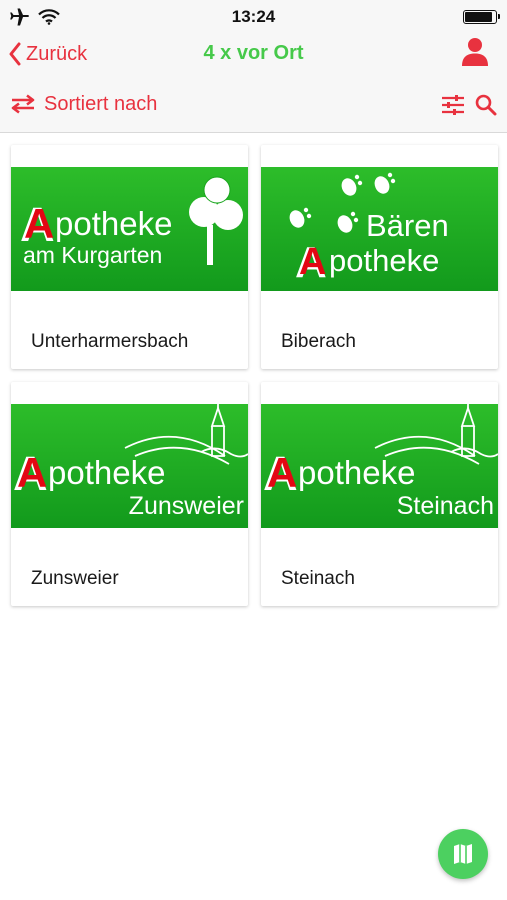 The image size is (507, 900). Describe the element at coordinates (75, 578) in the screenshot. I see `card-label: Zunsweier` at that location.